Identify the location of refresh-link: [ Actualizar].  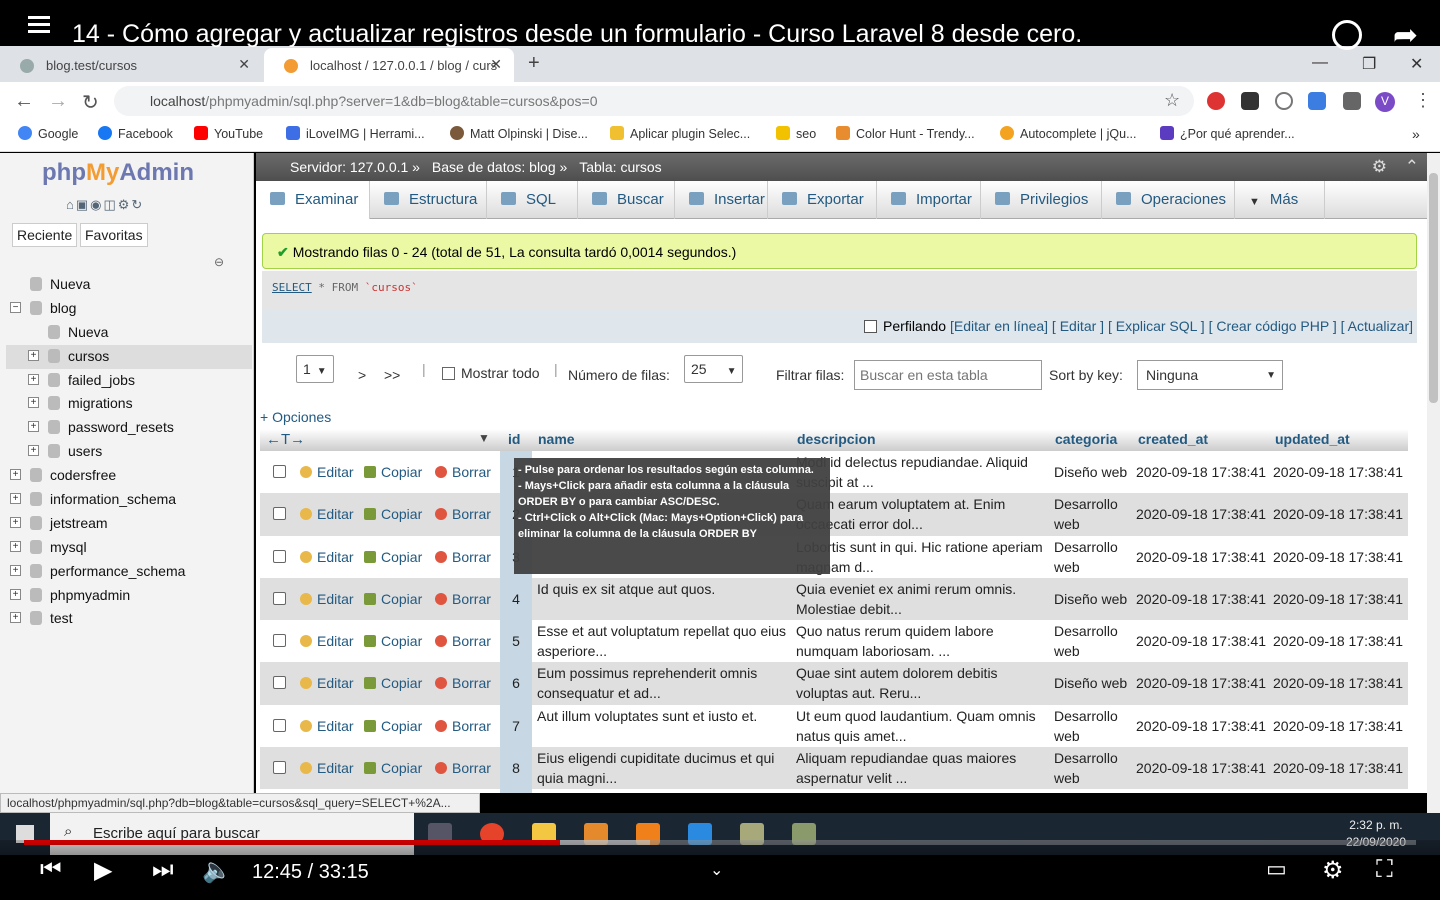
(1377, 326).